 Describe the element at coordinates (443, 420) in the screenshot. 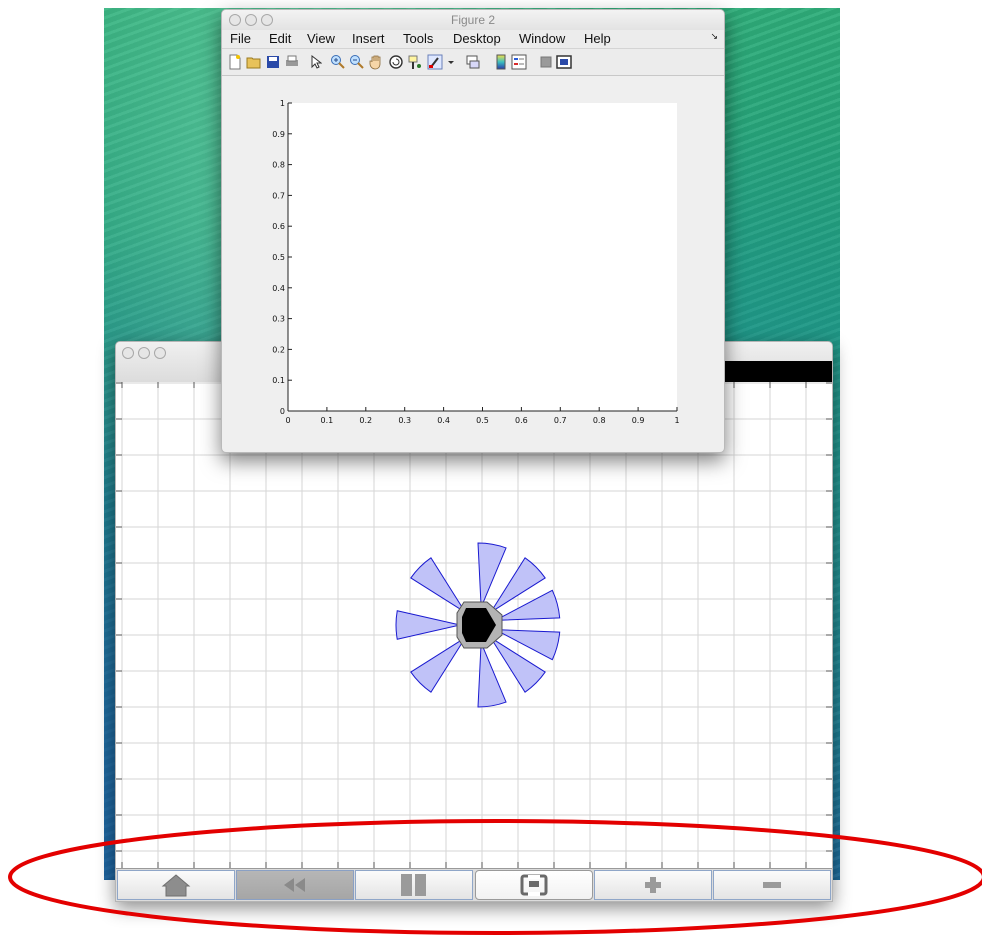

I see `x-tick-label: 0.4` at that location.